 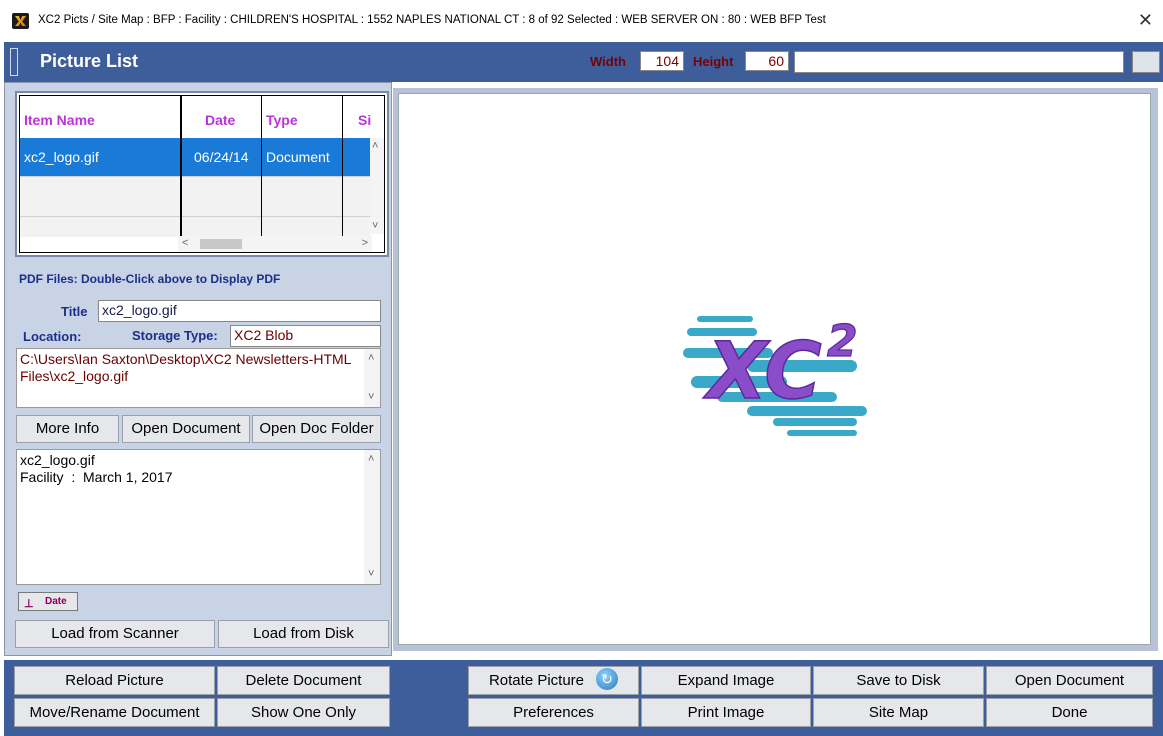 What do you see at coordinates (303, 712) in the screenshot?
I see `show-one-only-button: Show One Only` at bounding box center [303, 712].